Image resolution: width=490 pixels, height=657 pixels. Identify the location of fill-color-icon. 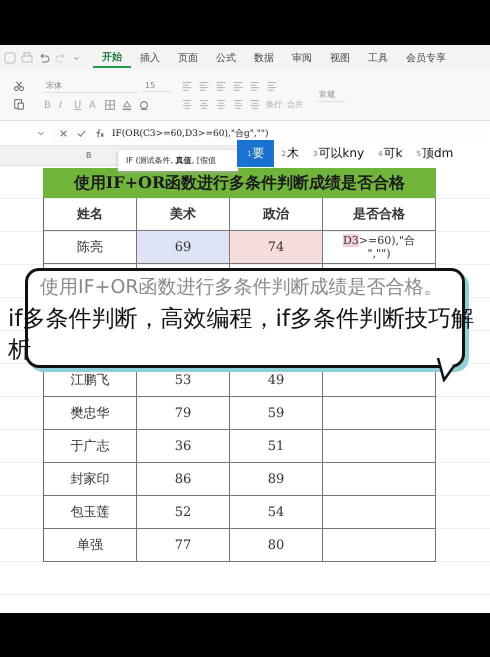
(127, 105).